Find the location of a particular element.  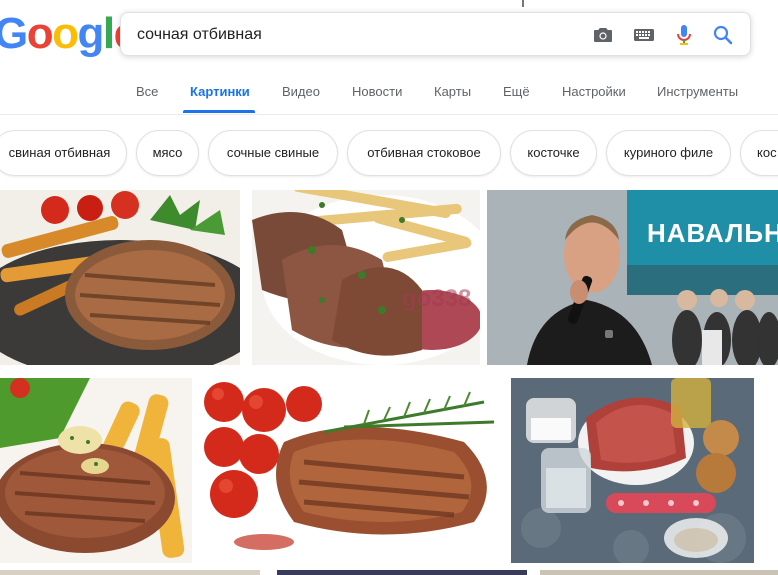

tab-maps: Карты is located at coordinates (452, 91).